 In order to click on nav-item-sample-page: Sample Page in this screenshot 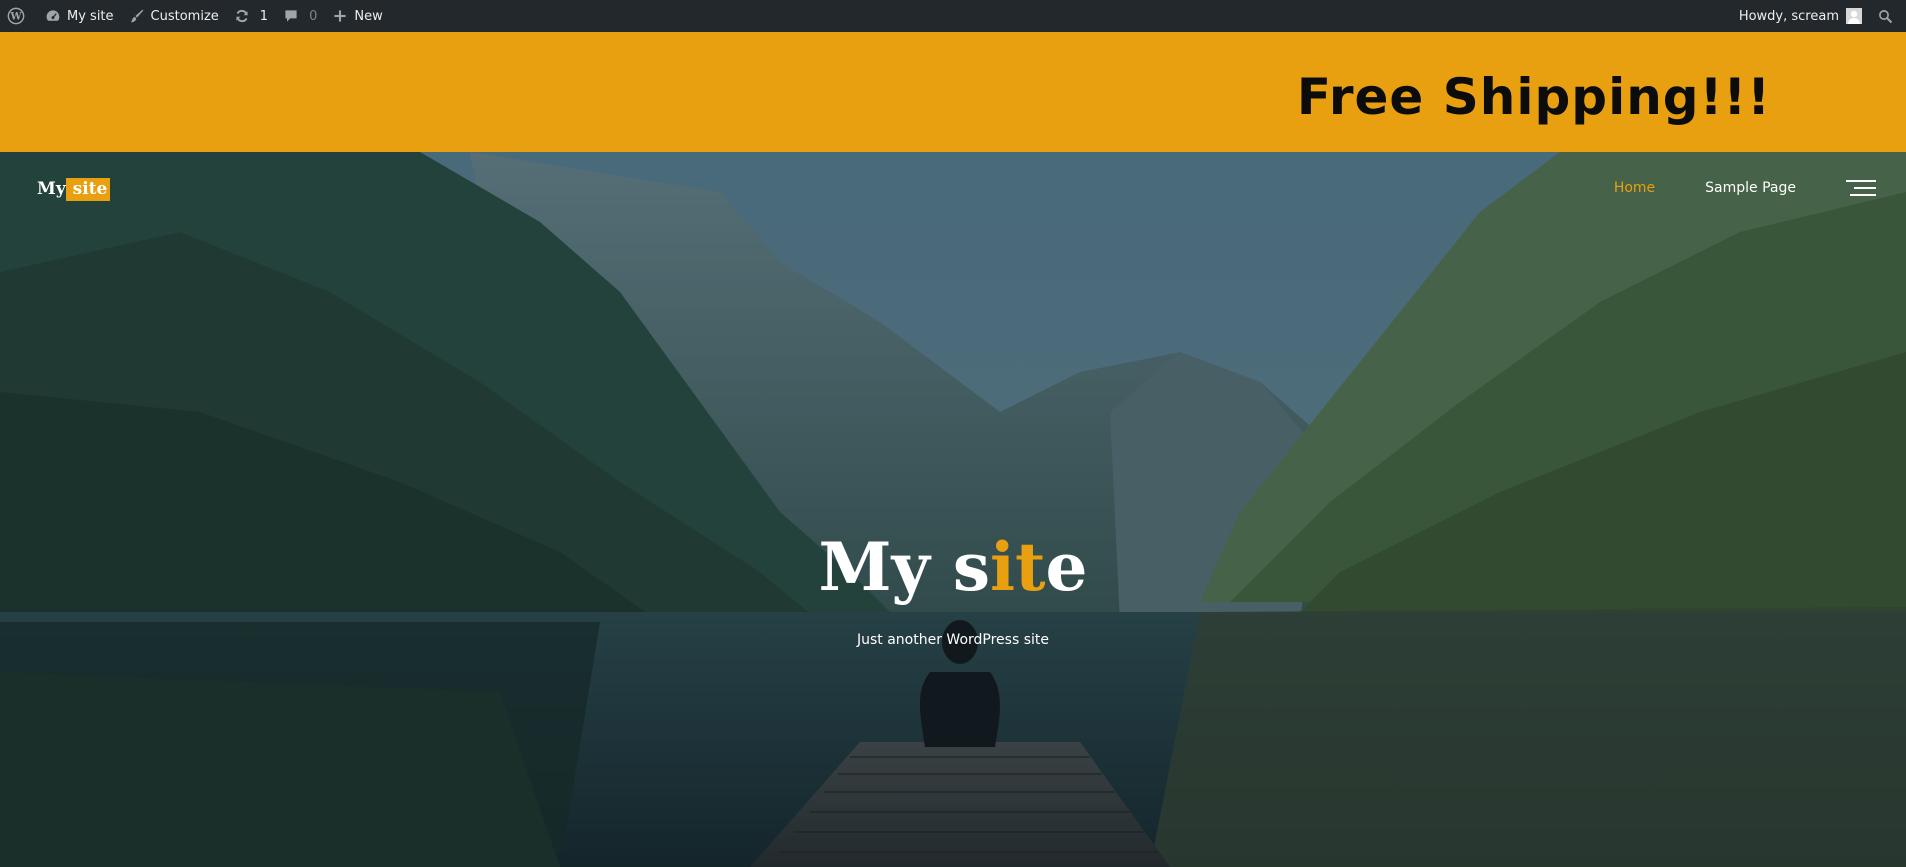, I will do `click(1750, 188)`.